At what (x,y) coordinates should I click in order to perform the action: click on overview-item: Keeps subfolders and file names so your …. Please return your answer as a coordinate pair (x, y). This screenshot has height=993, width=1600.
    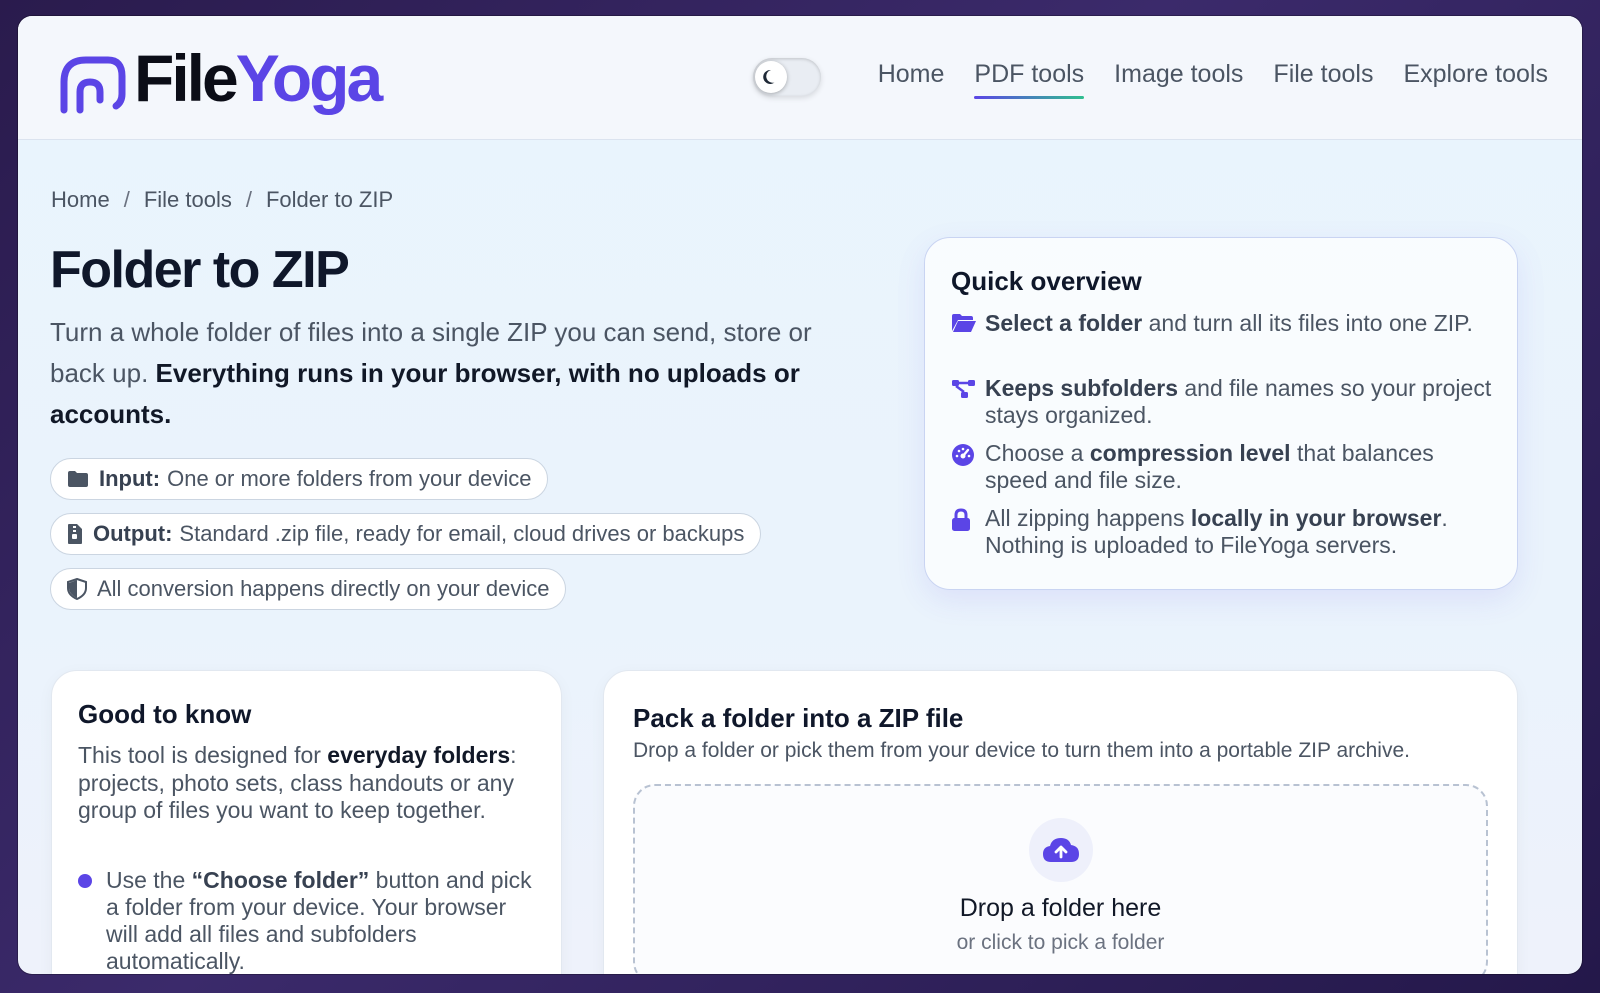
    Looking at the image, I should click on (1223, 402).